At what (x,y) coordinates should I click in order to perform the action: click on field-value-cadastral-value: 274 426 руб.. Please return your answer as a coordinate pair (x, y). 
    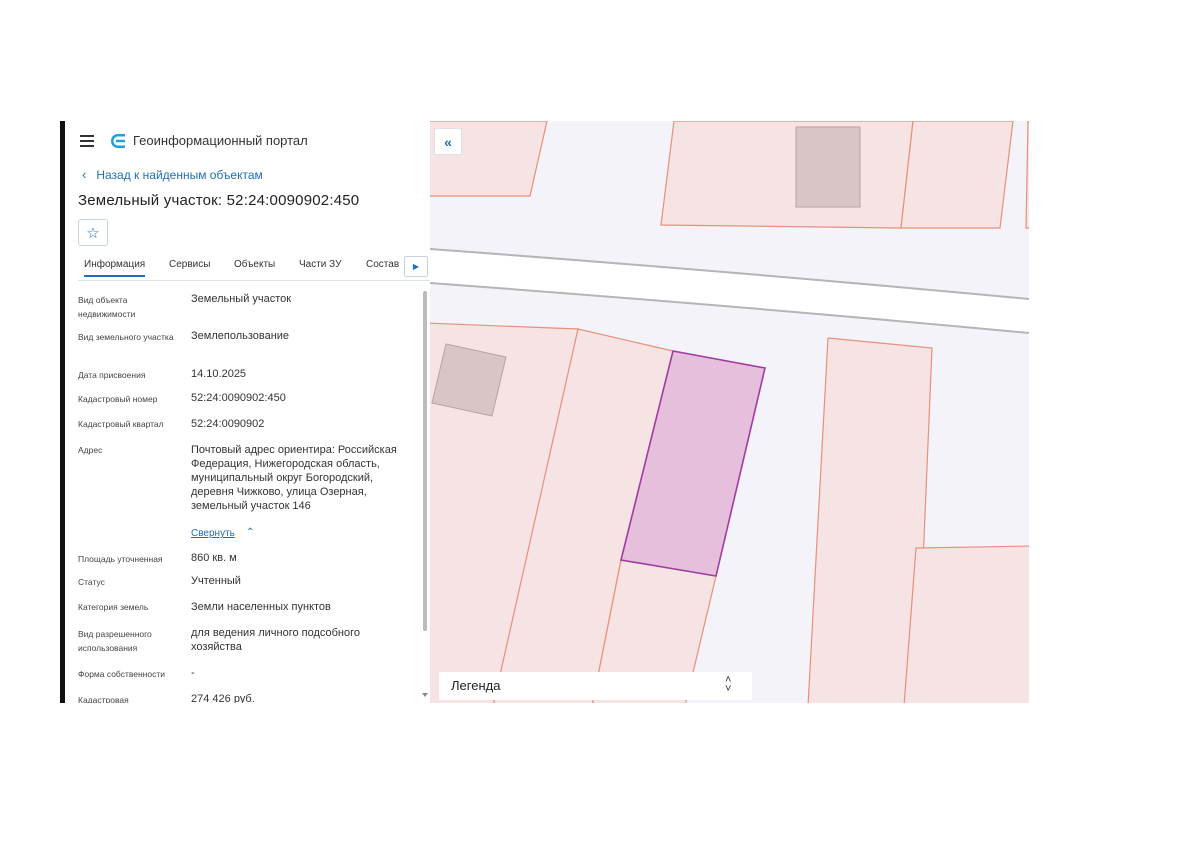
    Looking at the image, I should click on (223, 698).